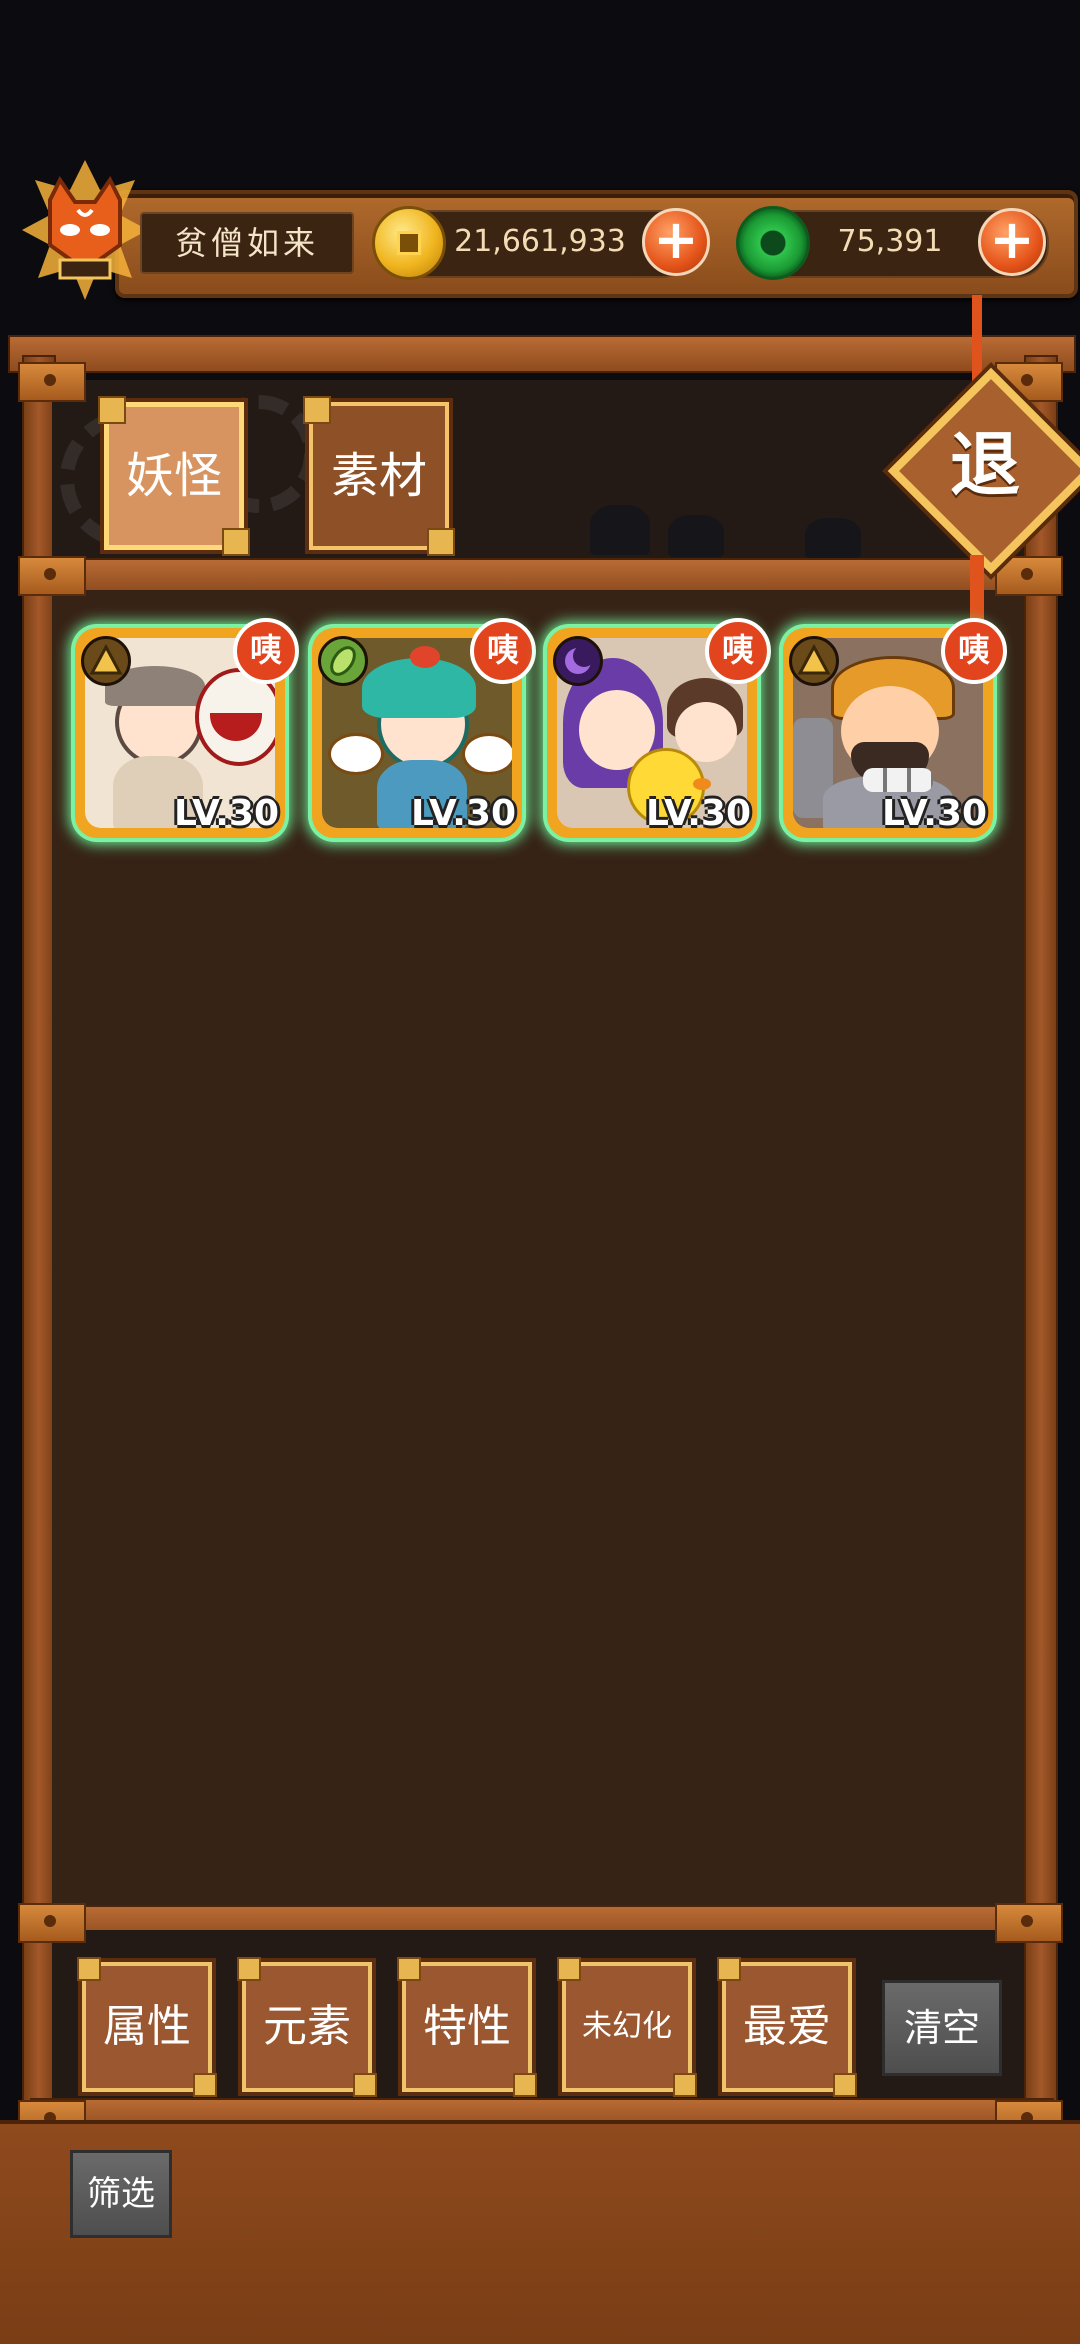  I want to click on filter-trait-button: 特性, so click(467, 2027).